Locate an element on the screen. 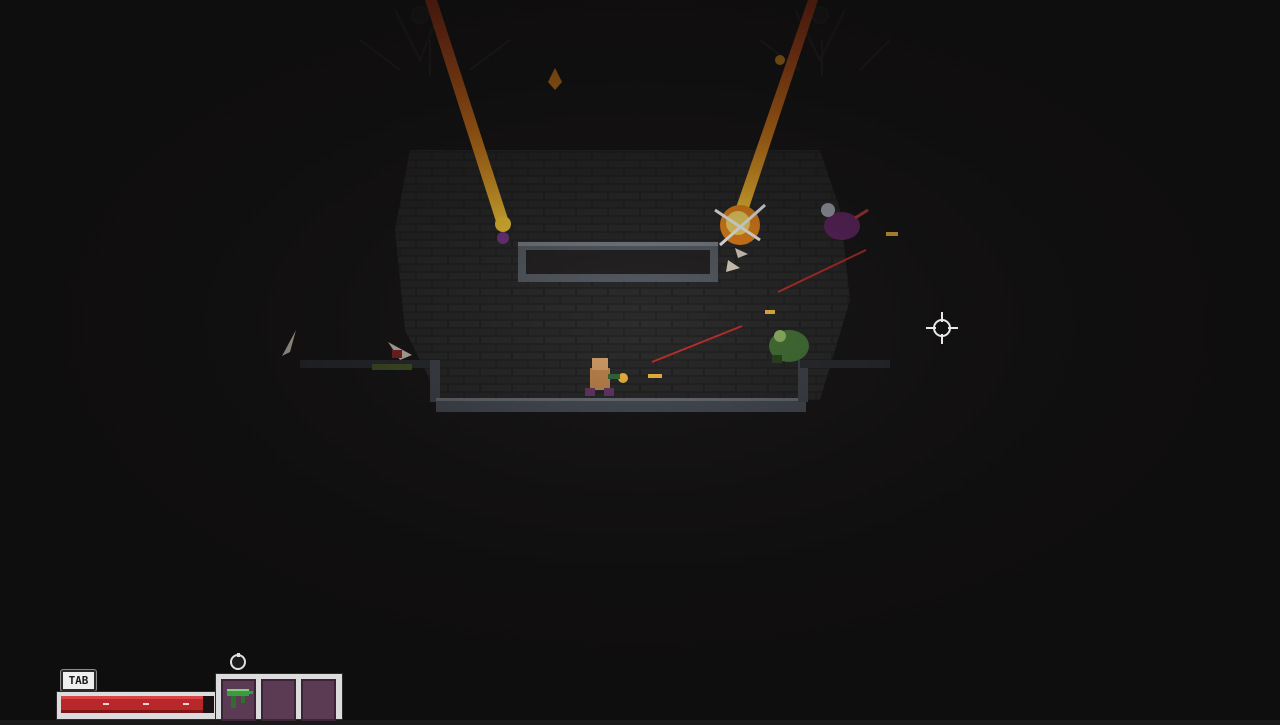  crosshair-icon is located at coordinates (942, 328).